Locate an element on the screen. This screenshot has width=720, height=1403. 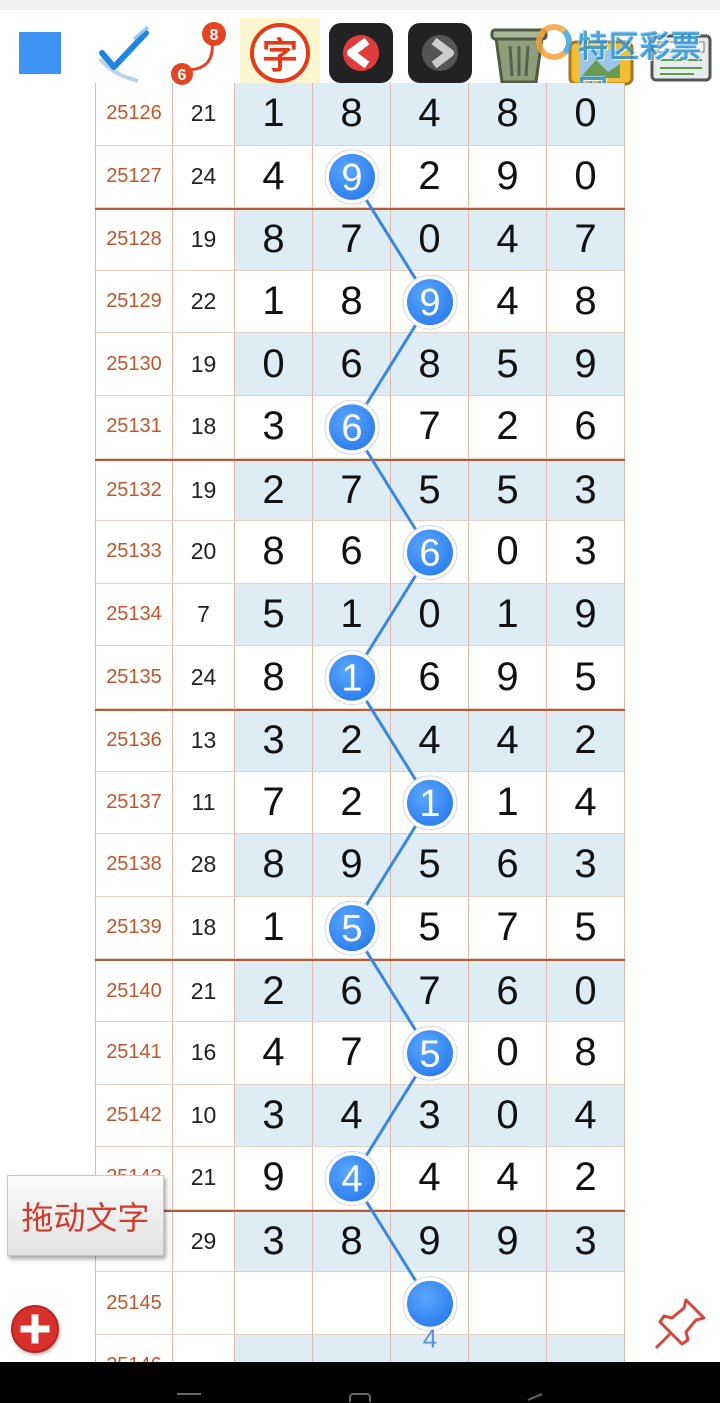
add-button is located at coordinates (35, 1329).